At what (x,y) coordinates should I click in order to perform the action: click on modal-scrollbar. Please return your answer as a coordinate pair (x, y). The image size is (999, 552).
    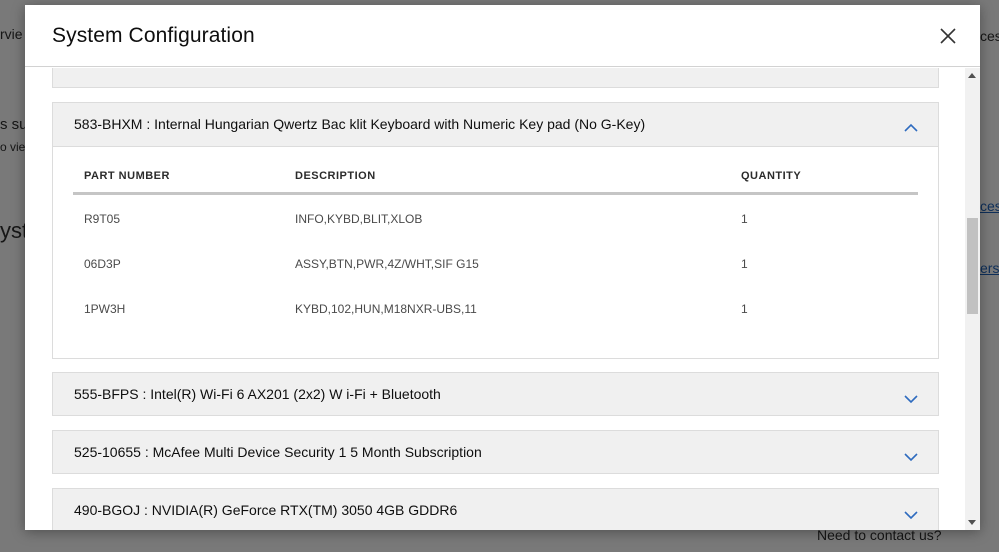
    Looking at the image, I should click on (972, 299).